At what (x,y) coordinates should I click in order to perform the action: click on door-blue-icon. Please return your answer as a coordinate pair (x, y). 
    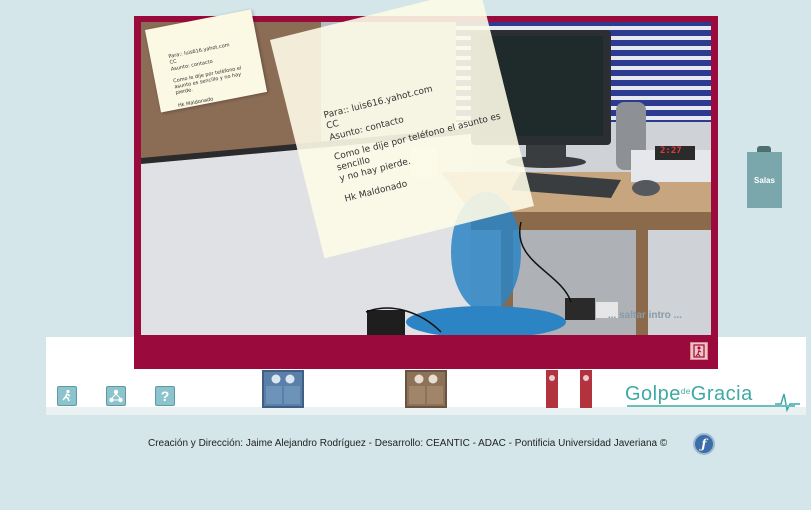
    Looking at the image, I should click on (283, 389).